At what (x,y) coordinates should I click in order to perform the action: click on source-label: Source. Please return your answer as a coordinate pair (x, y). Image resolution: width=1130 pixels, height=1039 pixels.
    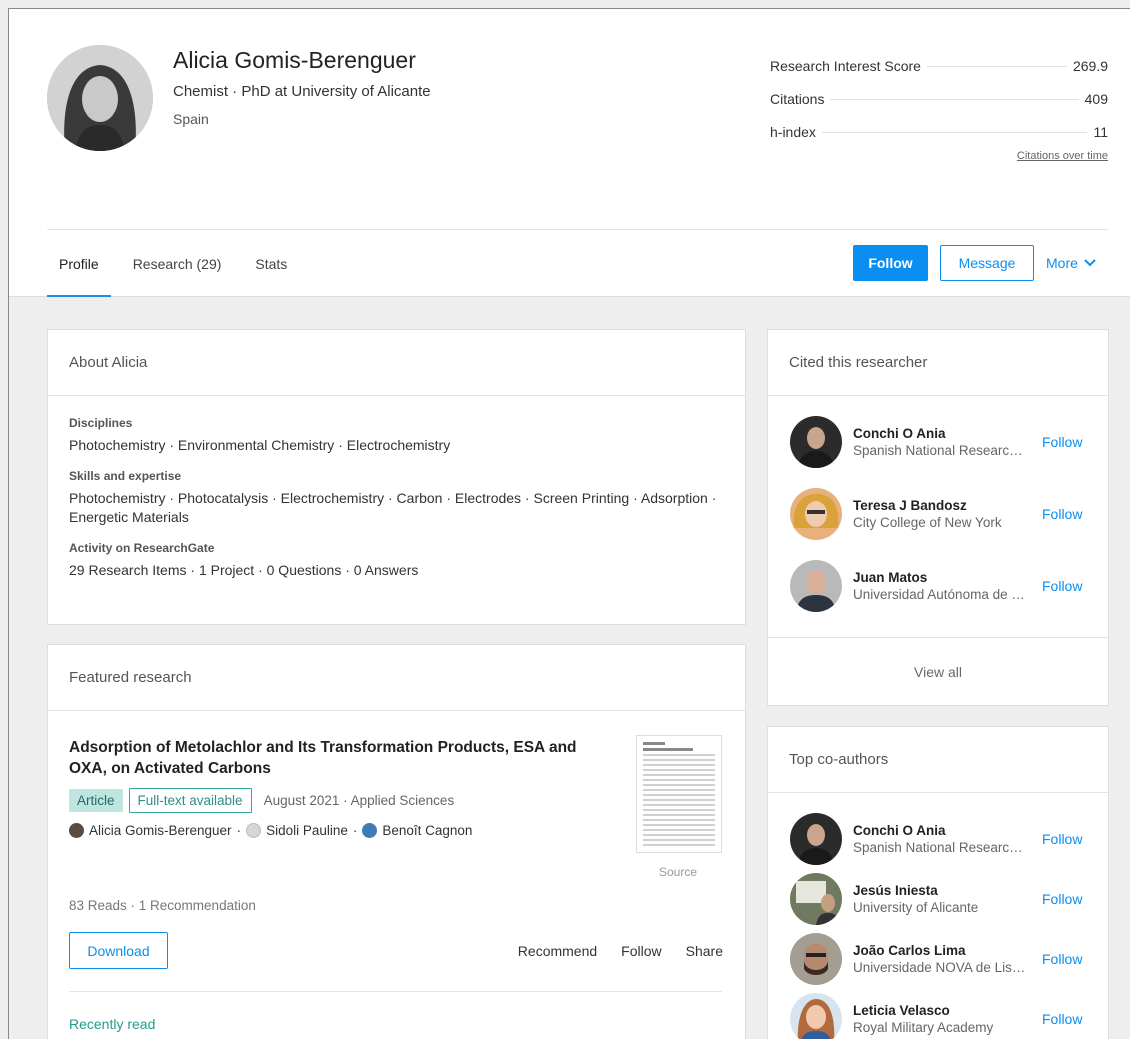
    Looking at the image, I should click on (678, 872).